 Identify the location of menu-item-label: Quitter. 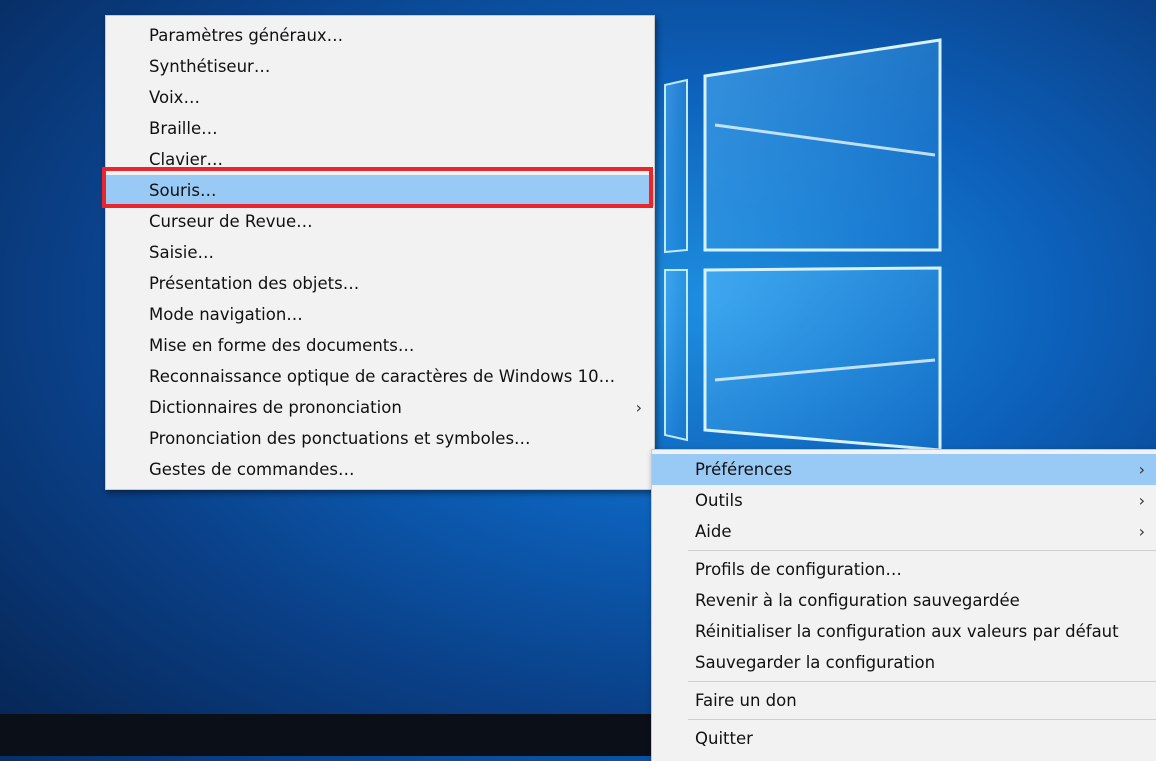
(724, 738).